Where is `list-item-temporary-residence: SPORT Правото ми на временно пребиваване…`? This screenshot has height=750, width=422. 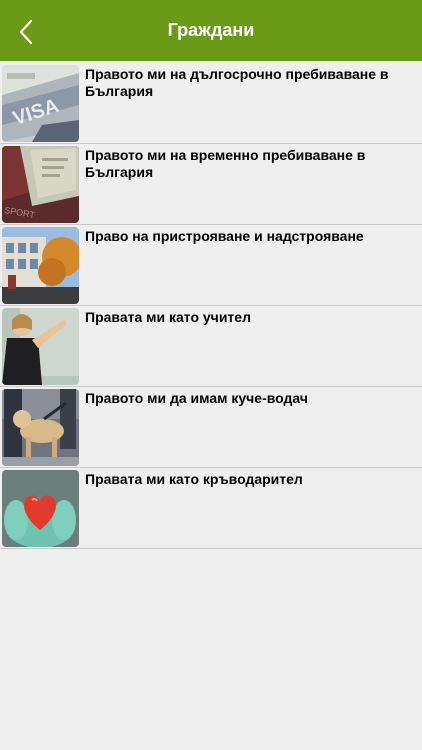
list-item-temporary-residence: SPORT Правото ми на временно пребиваване… is located at coordinates (211, 184).